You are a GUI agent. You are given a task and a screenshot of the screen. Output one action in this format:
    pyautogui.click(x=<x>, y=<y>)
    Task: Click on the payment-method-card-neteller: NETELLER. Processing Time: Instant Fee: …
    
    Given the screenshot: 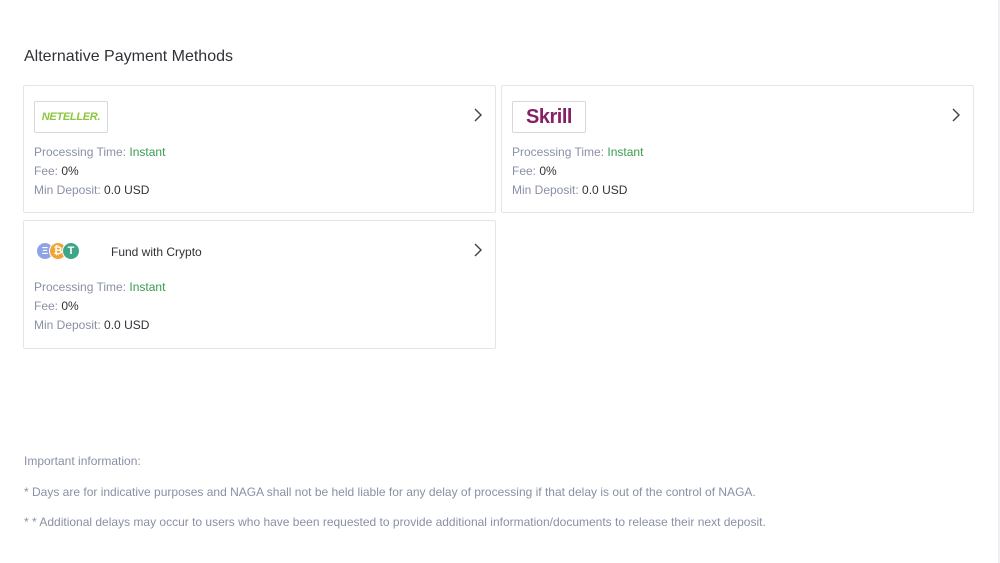 What is the action you would take?
    pyautogui.click(x=259, y=149)
    